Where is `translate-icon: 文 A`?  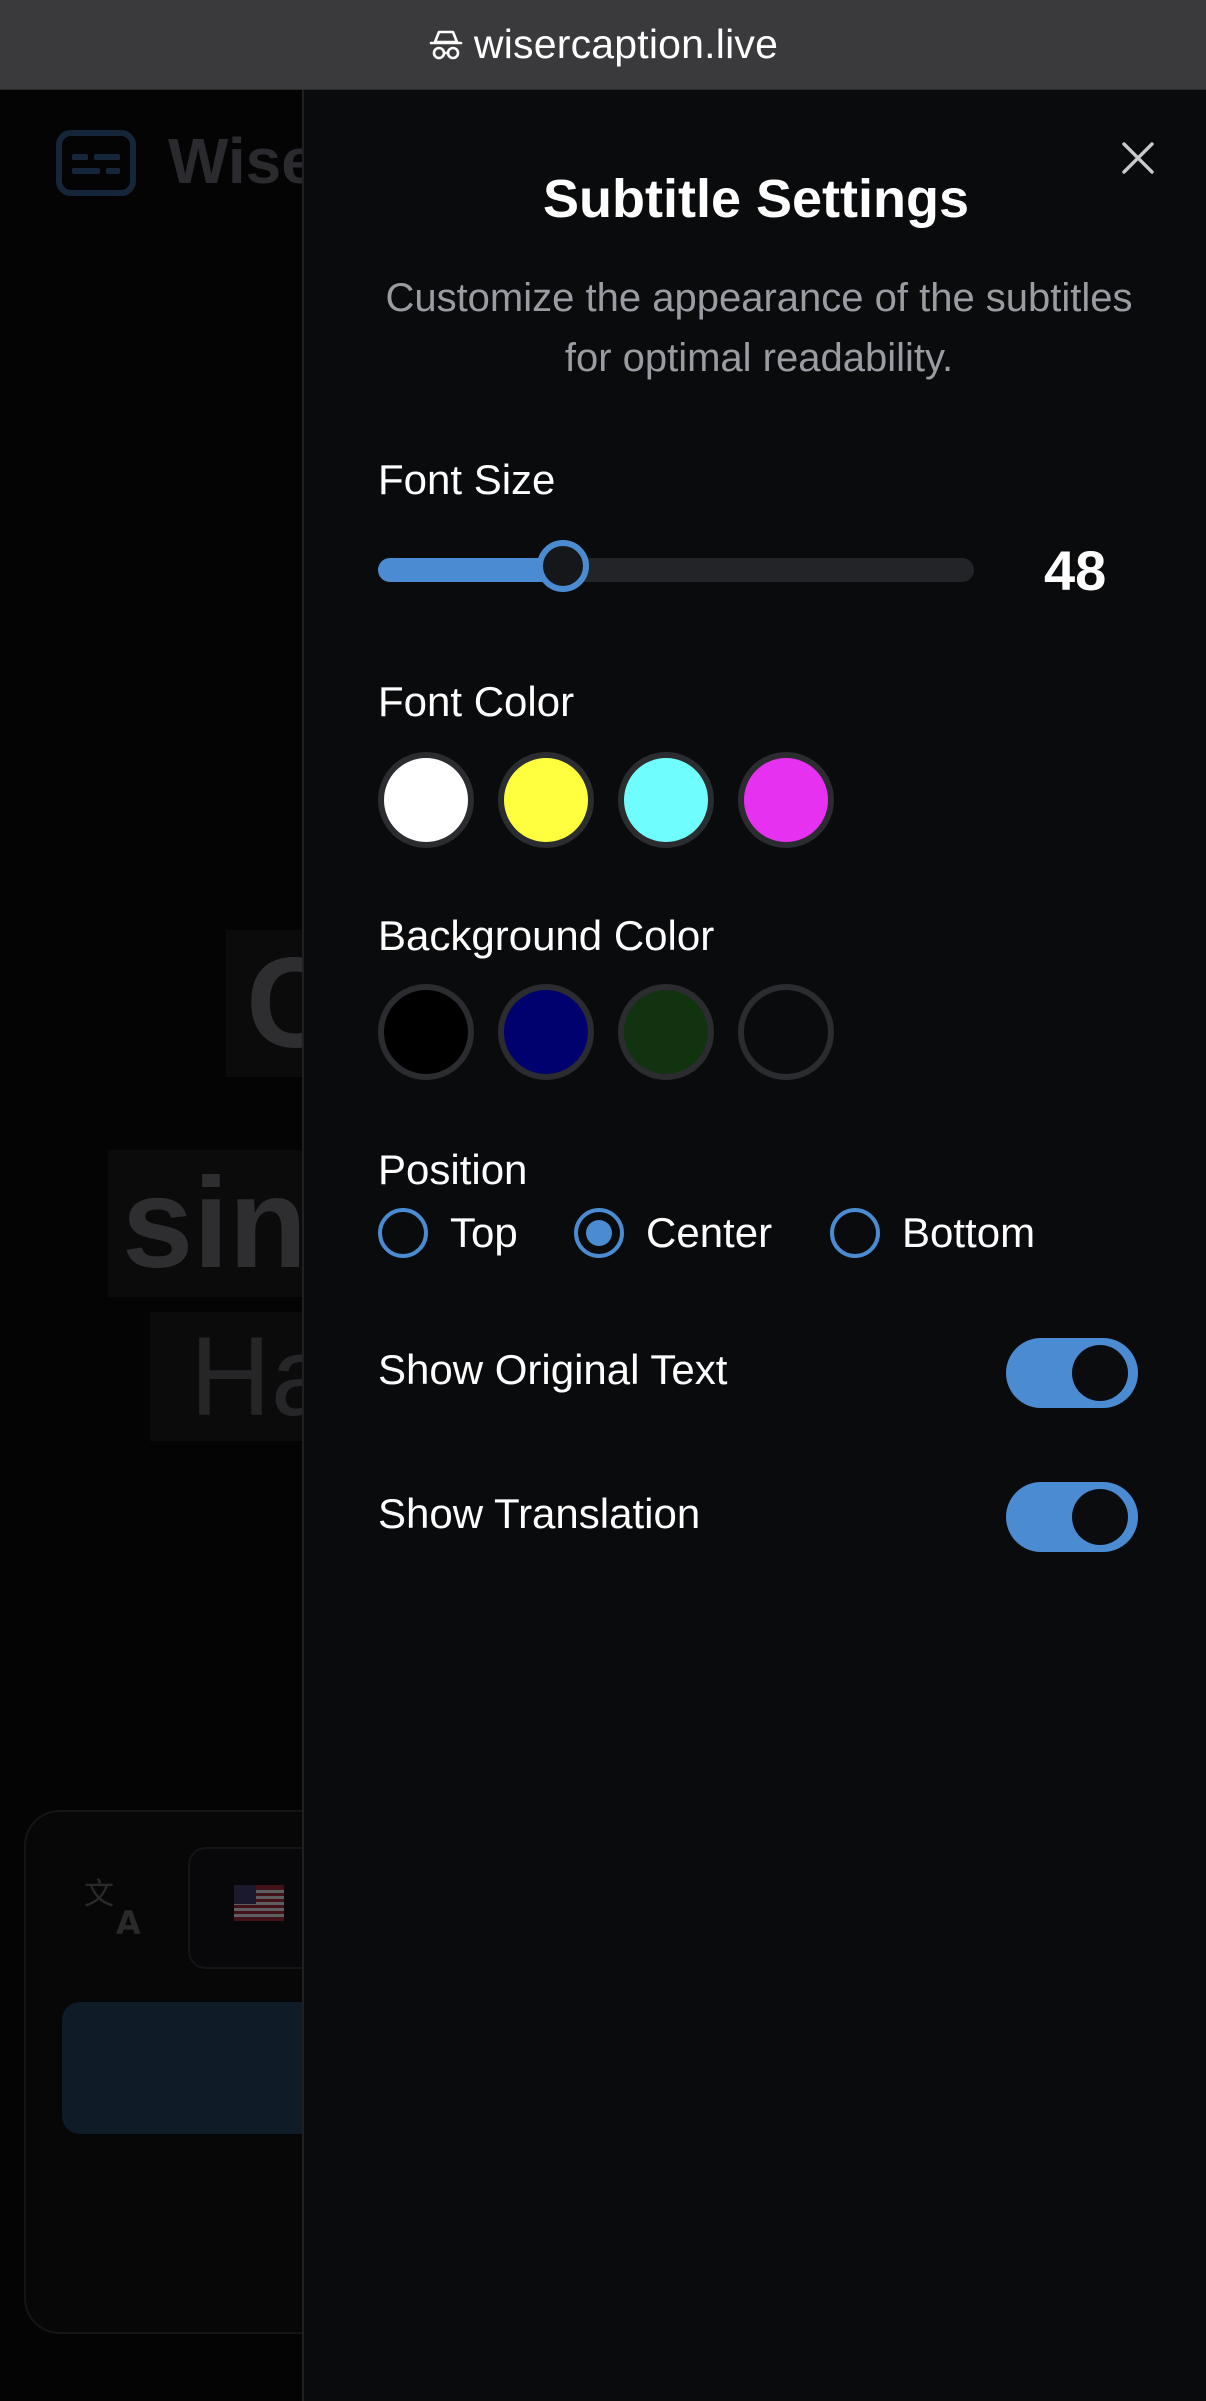
translate-icon: 文 A is located at coordinates (117, 1906).